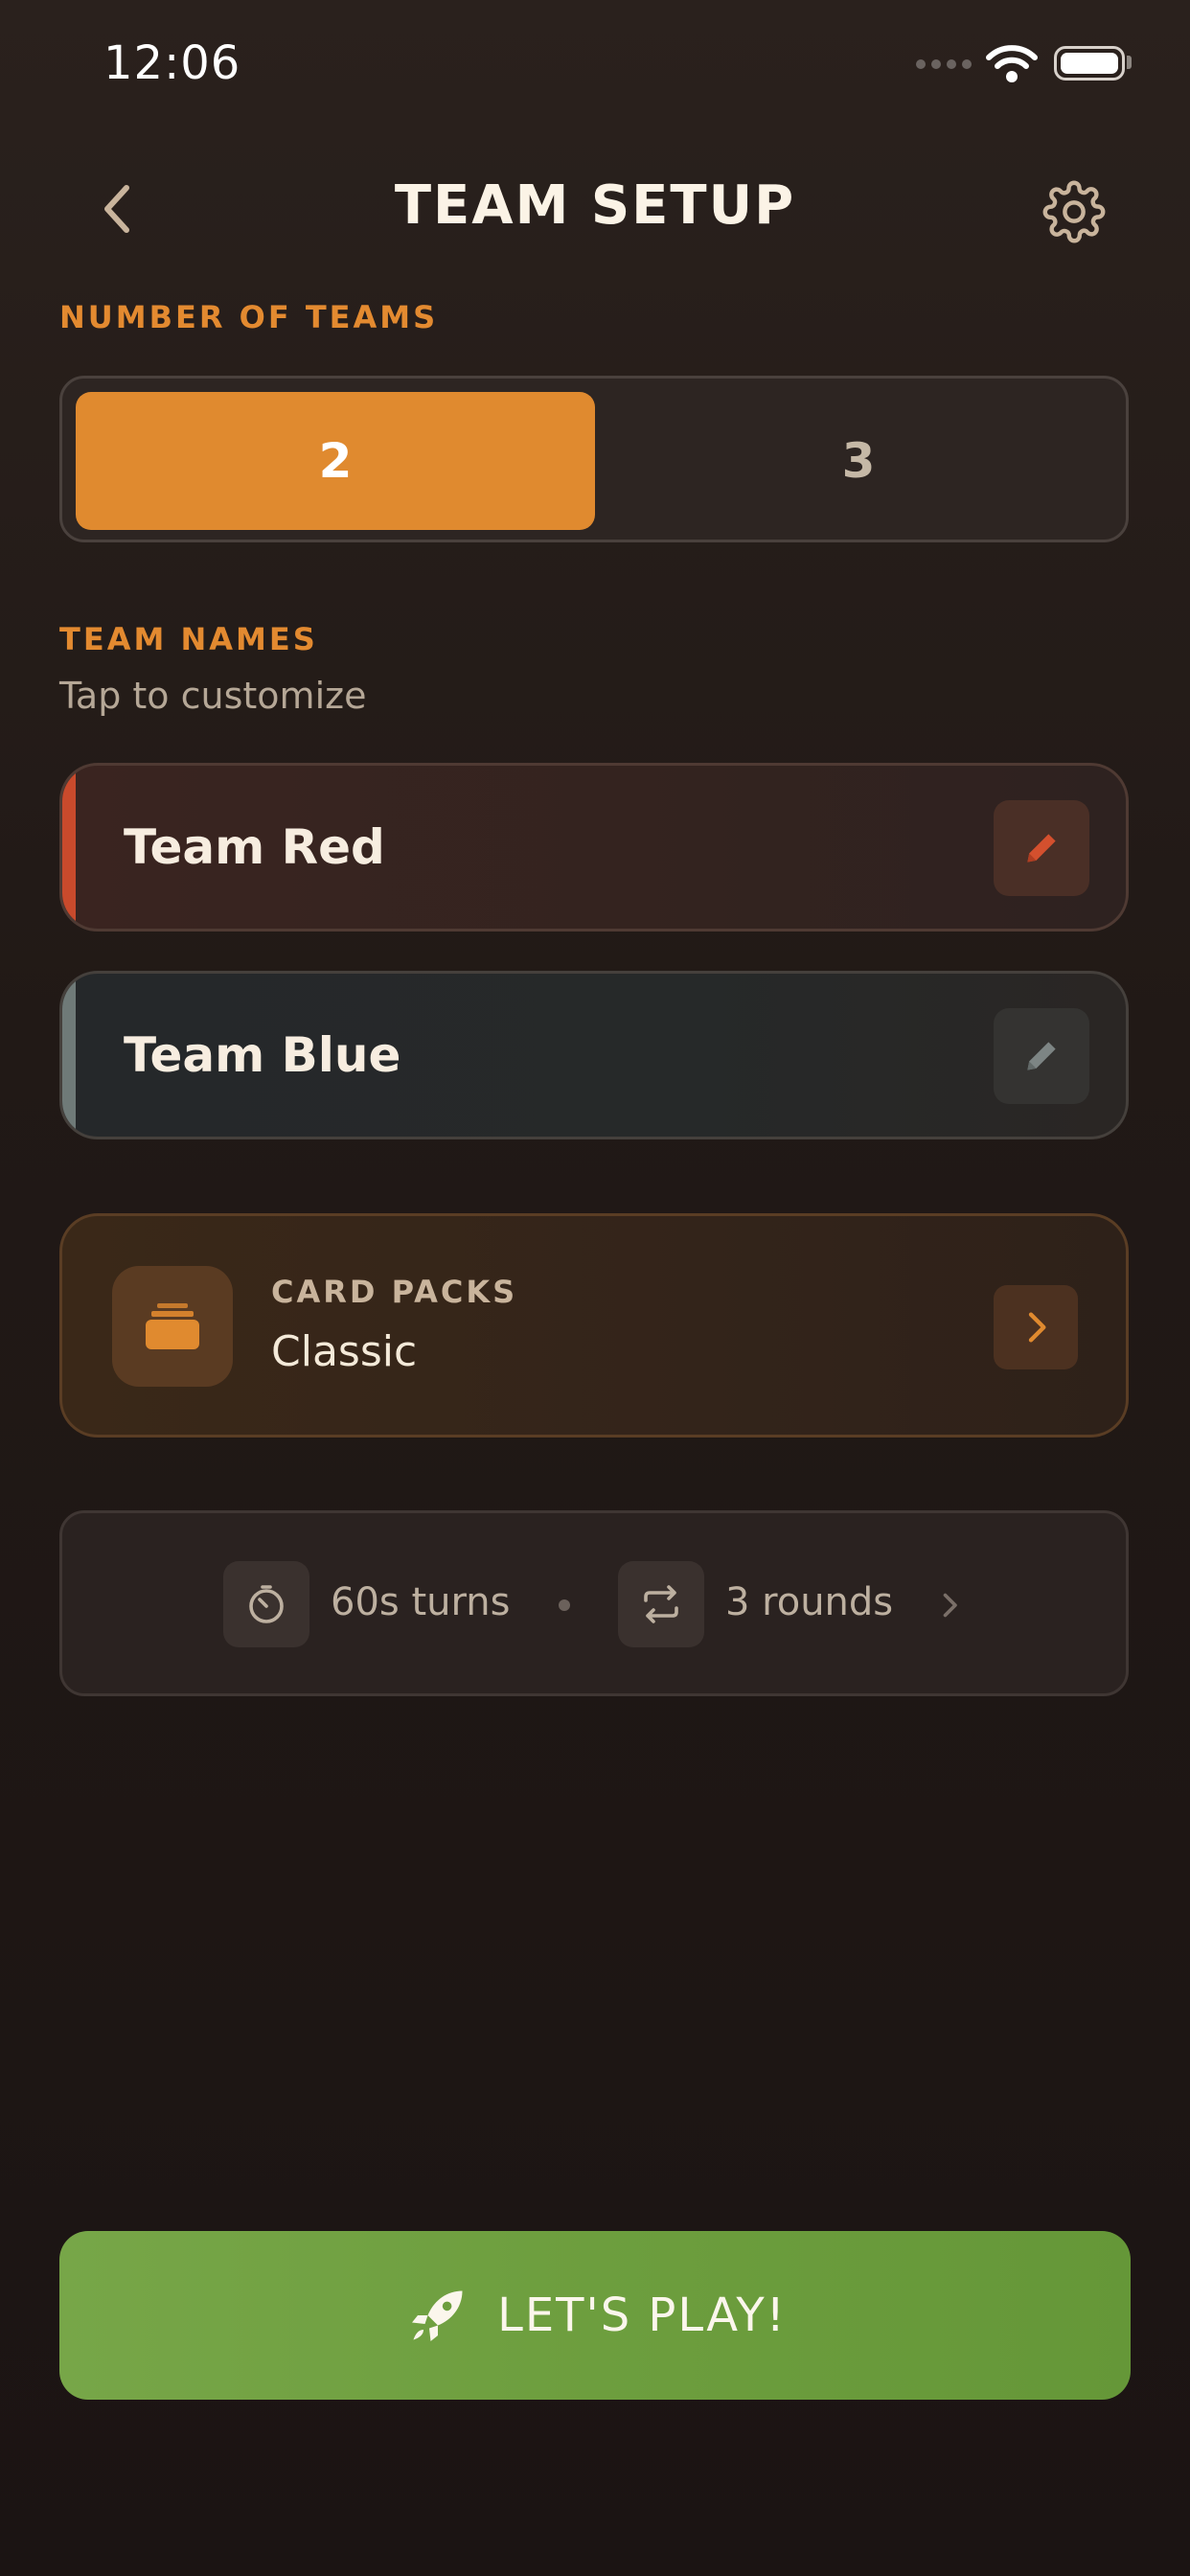 The image size is (1190, 2576). I want to click on turn-time-text: 60s turns, so click(421, 1602).